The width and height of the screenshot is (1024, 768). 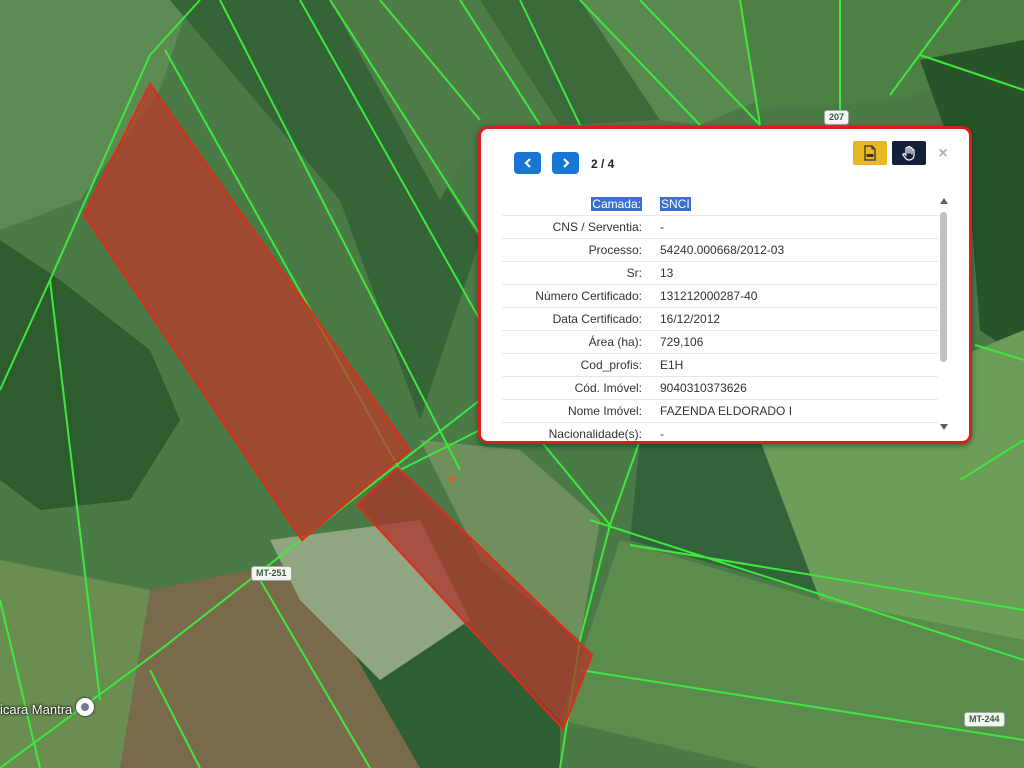 I want to click on attribute-row: Data Certificado: 16/12/2012, so click(x=720, y=319).